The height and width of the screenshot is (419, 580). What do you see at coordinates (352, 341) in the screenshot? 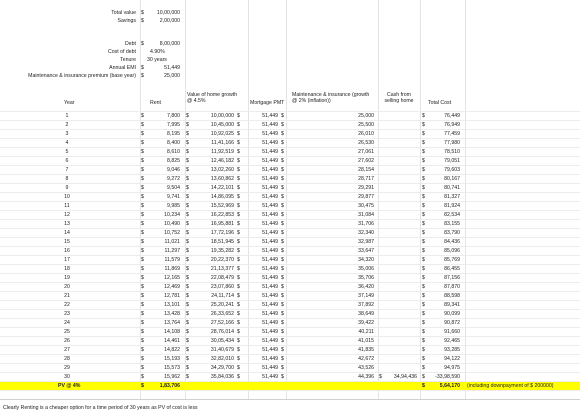
I see `cell-maintenance: 41,015` at bounding box center [352, 341].